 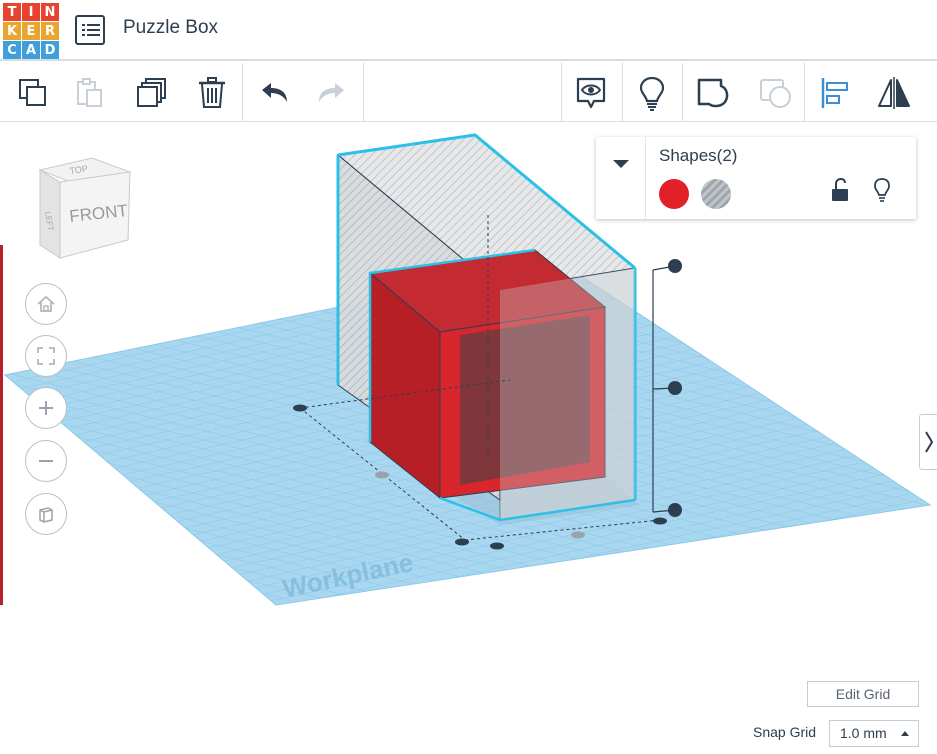 I want to click on copy-icon, so click(x=32, y=92).